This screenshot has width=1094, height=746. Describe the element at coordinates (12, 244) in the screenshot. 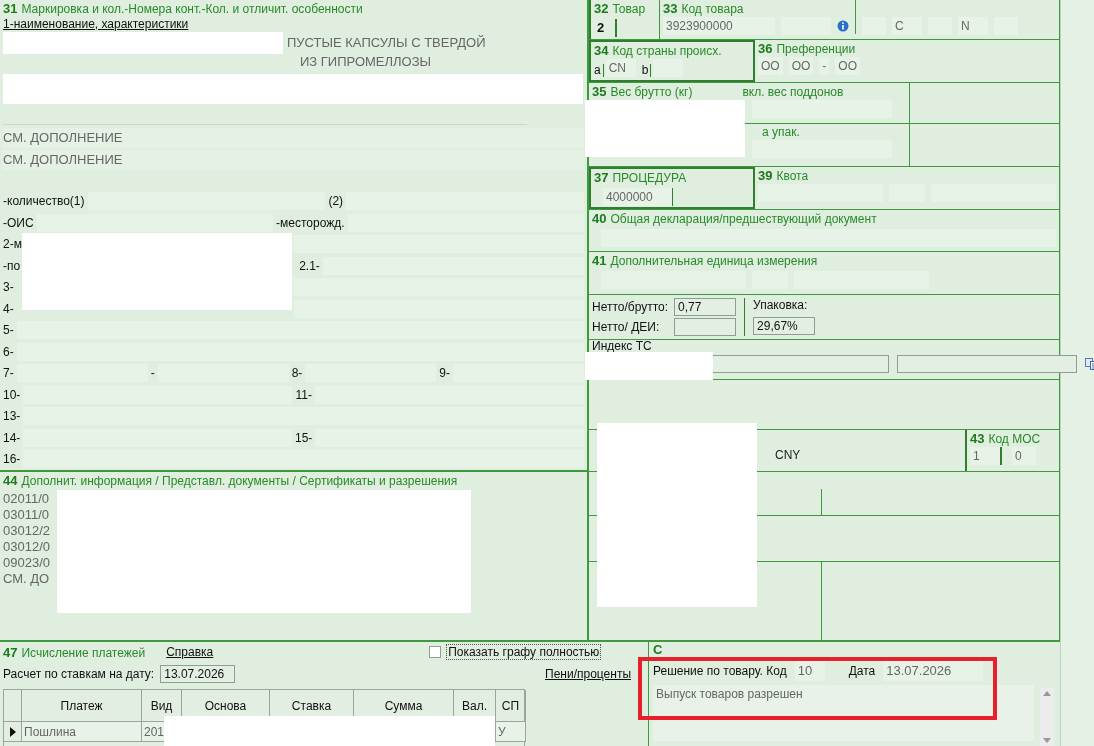

I see `field-label: 2-м` at that location.